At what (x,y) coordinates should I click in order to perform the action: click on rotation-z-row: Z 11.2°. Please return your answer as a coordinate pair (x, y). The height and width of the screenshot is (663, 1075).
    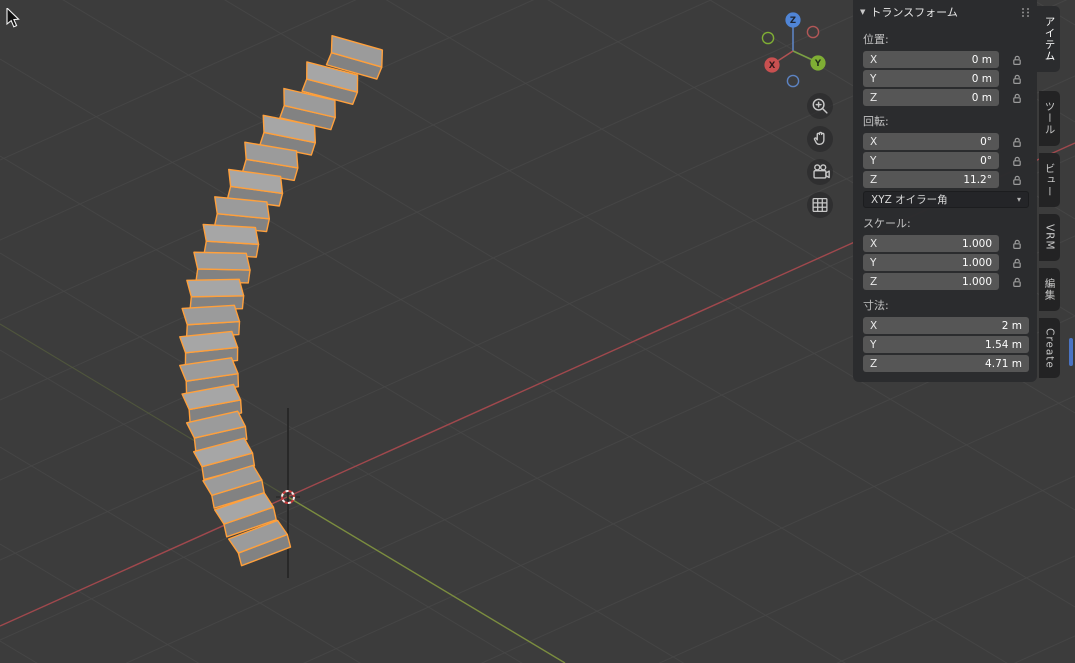
    Looking at the image, I should click on (946, 179).